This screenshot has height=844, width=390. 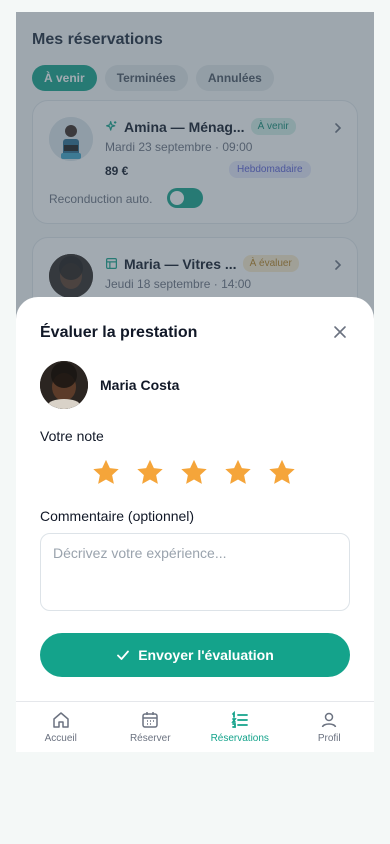 I want to click on comment-label: Commentaire (optionnel), so click(x=117, y=516).